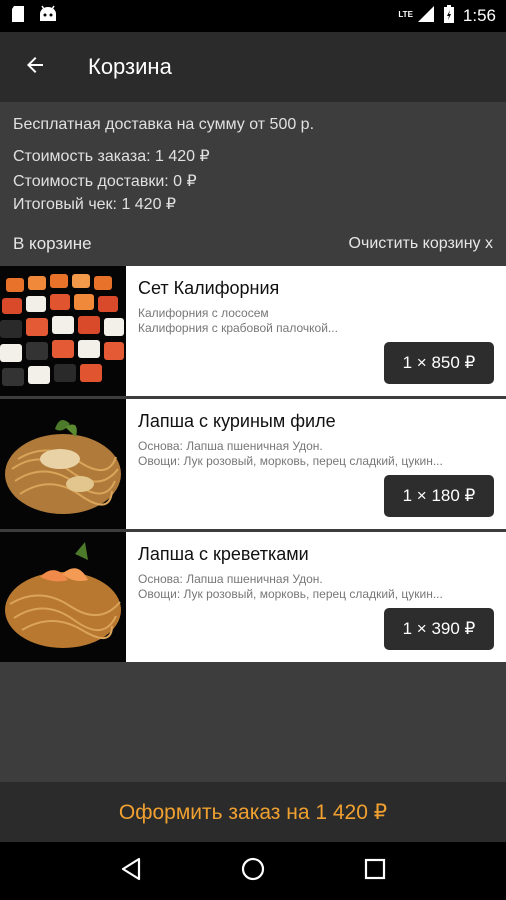 The image size is (506, 900). Describe the element at coordinates (426, 16) in the screenshot. I see `signal-icon` at that location.